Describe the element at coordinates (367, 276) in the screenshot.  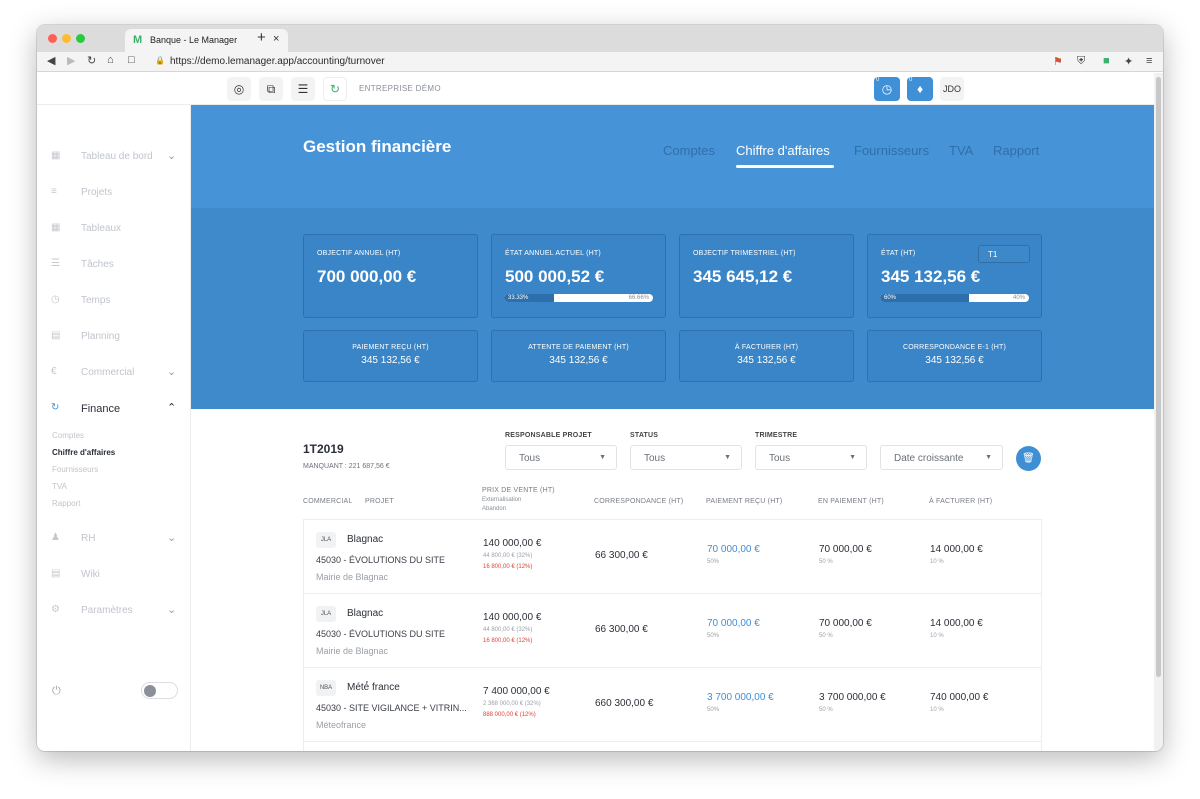
I see `card-value: 700 000,00 €` at that location.